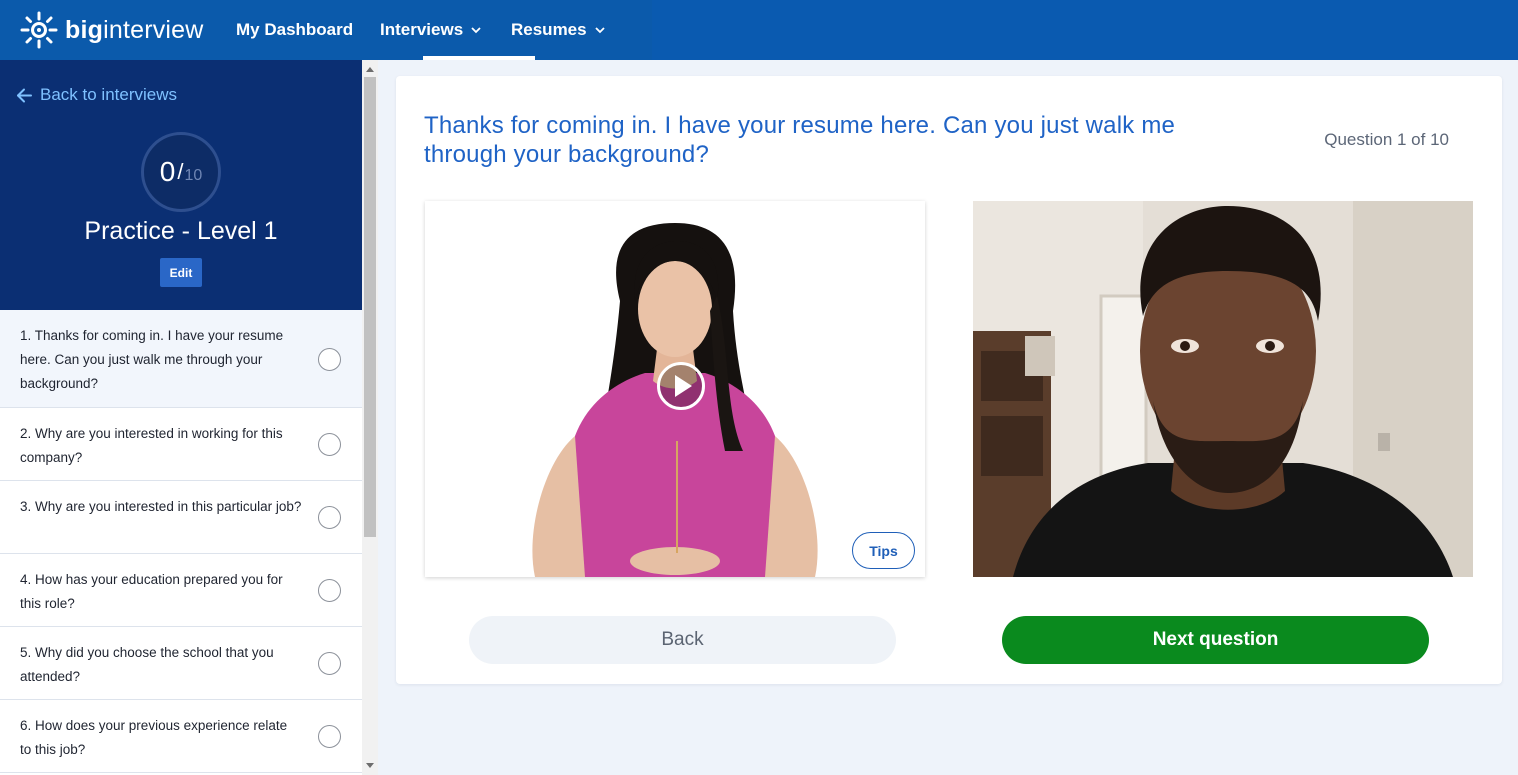 This screenshot has height=775, width=1518. Describe the element at coordinates (1386, 139) in the screenshot. I see `question-counter: Question 1 of 10` at that location.